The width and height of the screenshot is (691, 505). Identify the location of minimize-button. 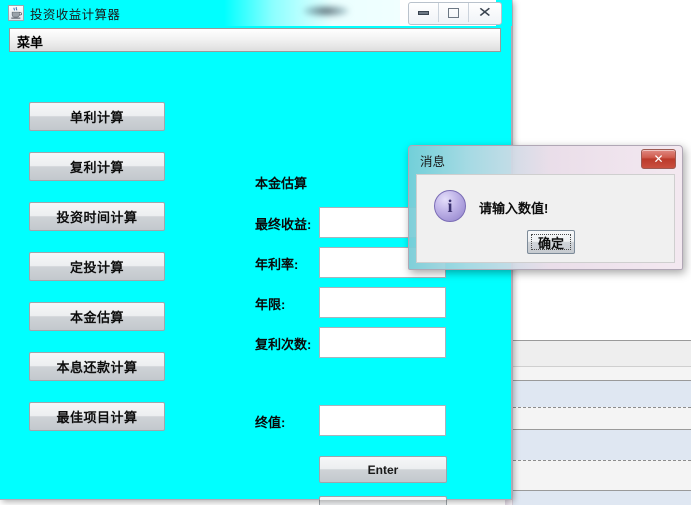
(424, 12).